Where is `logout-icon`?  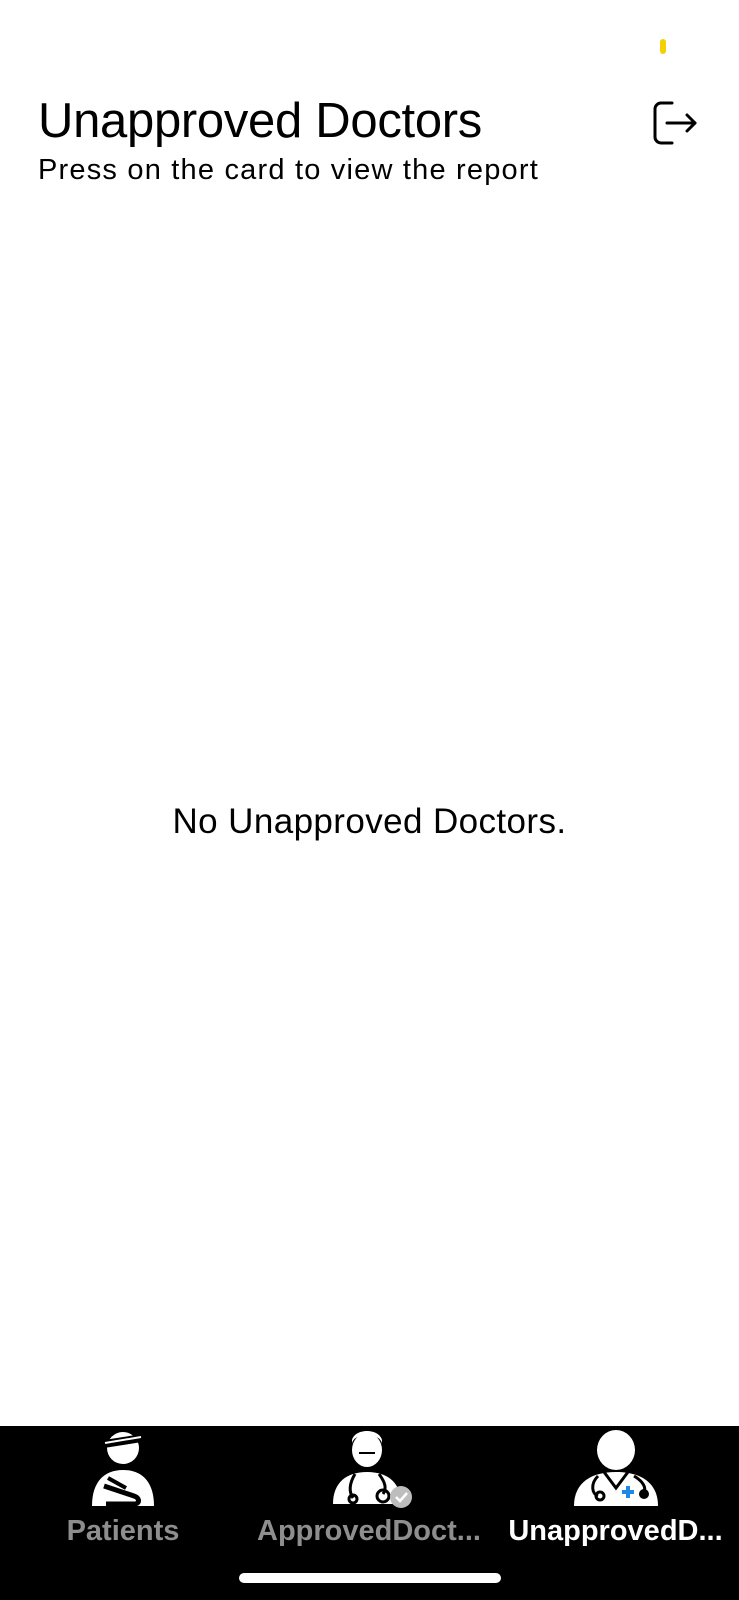
logout-icon is located at coordinates (675, 123).